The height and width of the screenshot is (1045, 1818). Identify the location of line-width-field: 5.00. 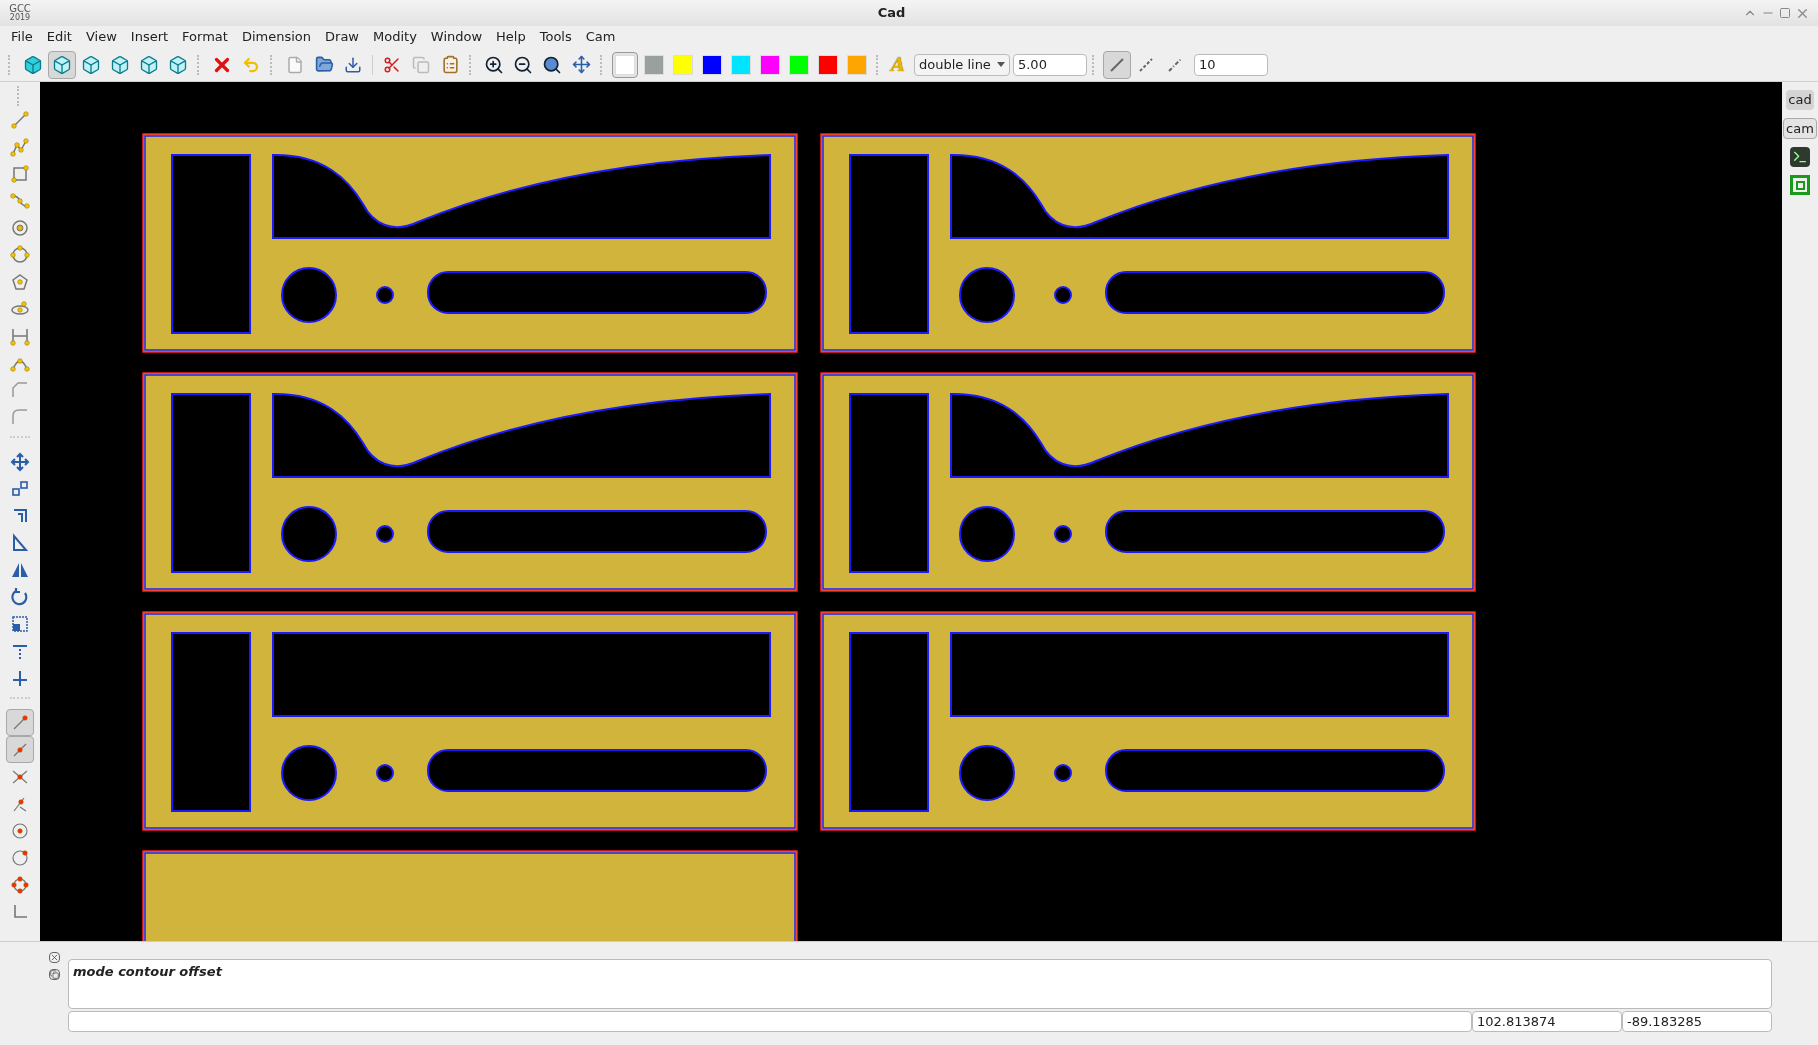
(1049, 64).